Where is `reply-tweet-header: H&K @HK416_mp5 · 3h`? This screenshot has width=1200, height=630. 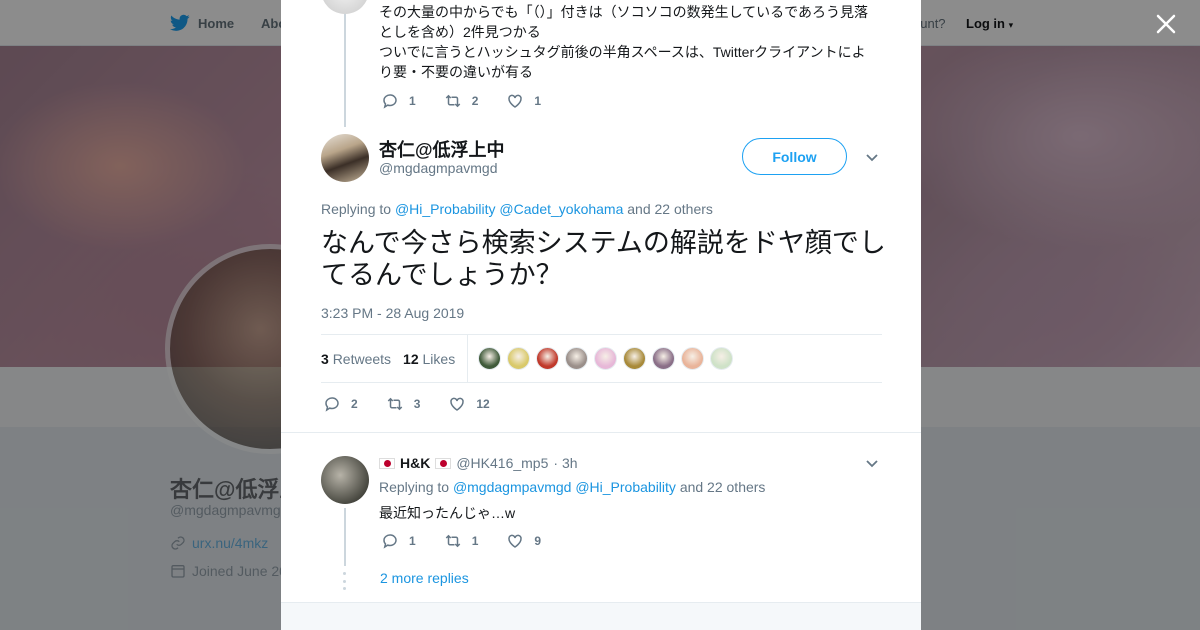 reply-tweet-header: H&K @HK416_mp5 · 3h is located at coordinates (478, 463).